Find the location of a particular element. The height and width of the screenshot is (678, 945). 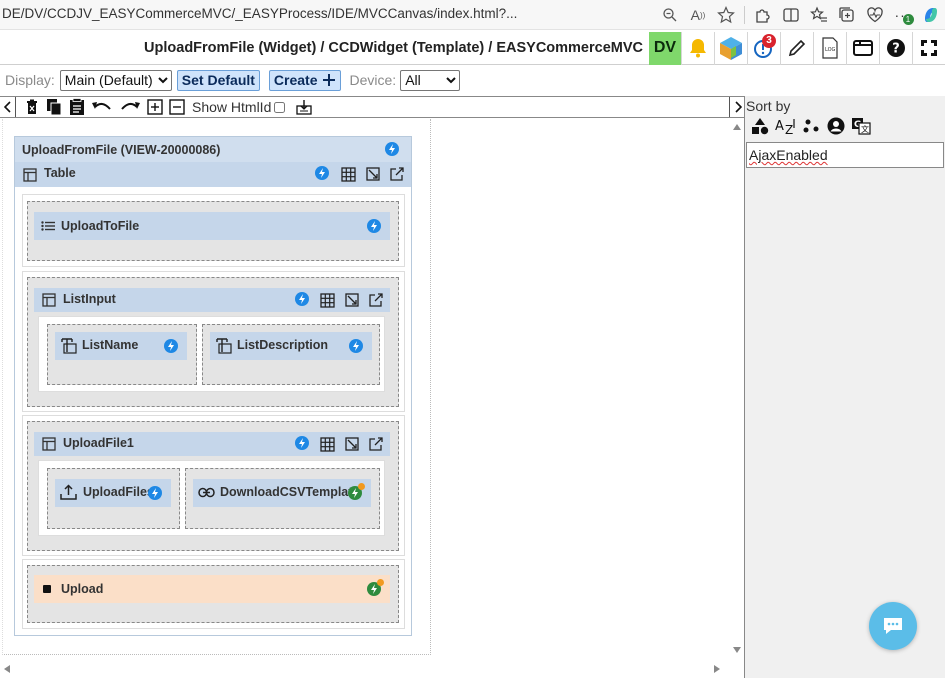

list-description-ajax-icon is located at coordinates (356, 346).